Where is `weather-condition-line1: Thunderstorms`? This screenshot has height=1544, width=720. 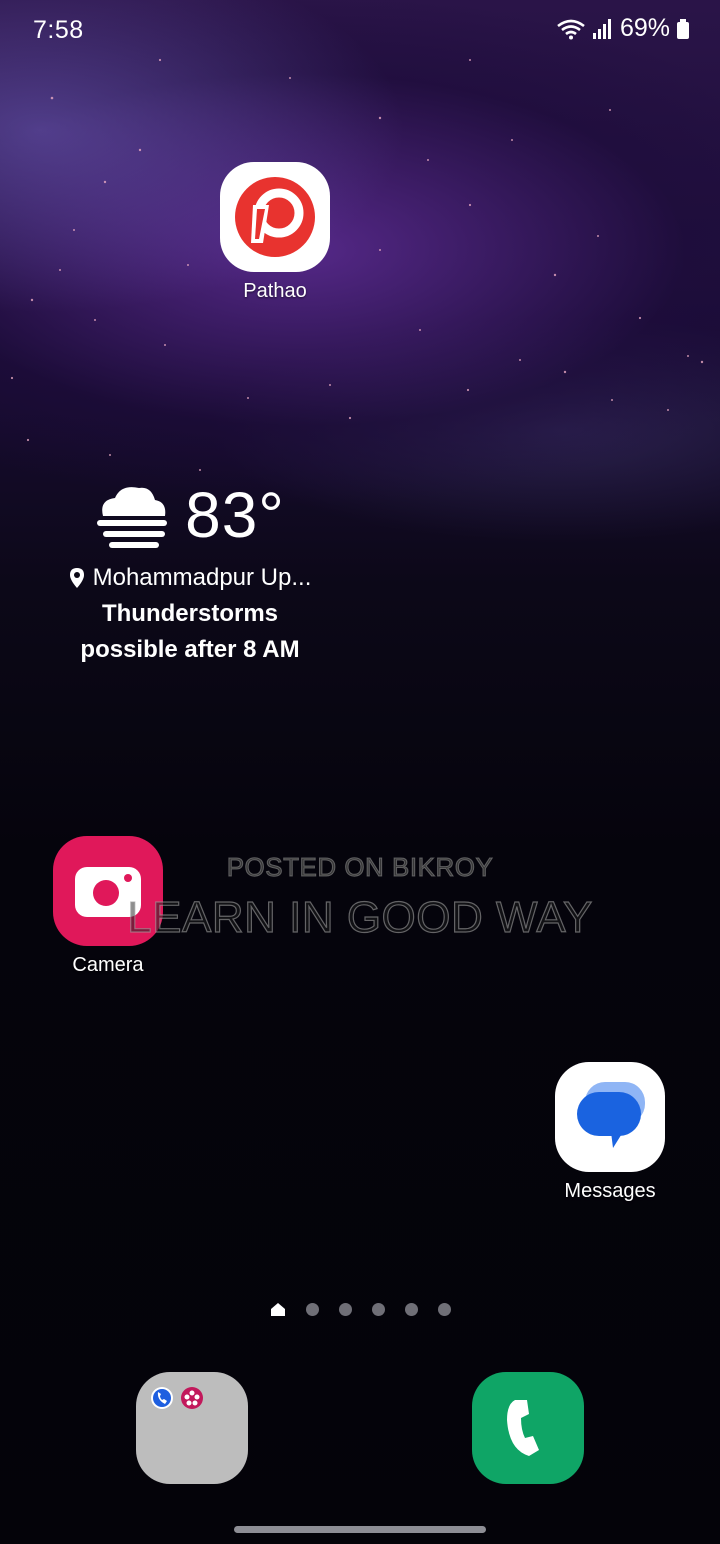 weather-condition-line1: Thunderstorms is located at coordinates (189, 613).